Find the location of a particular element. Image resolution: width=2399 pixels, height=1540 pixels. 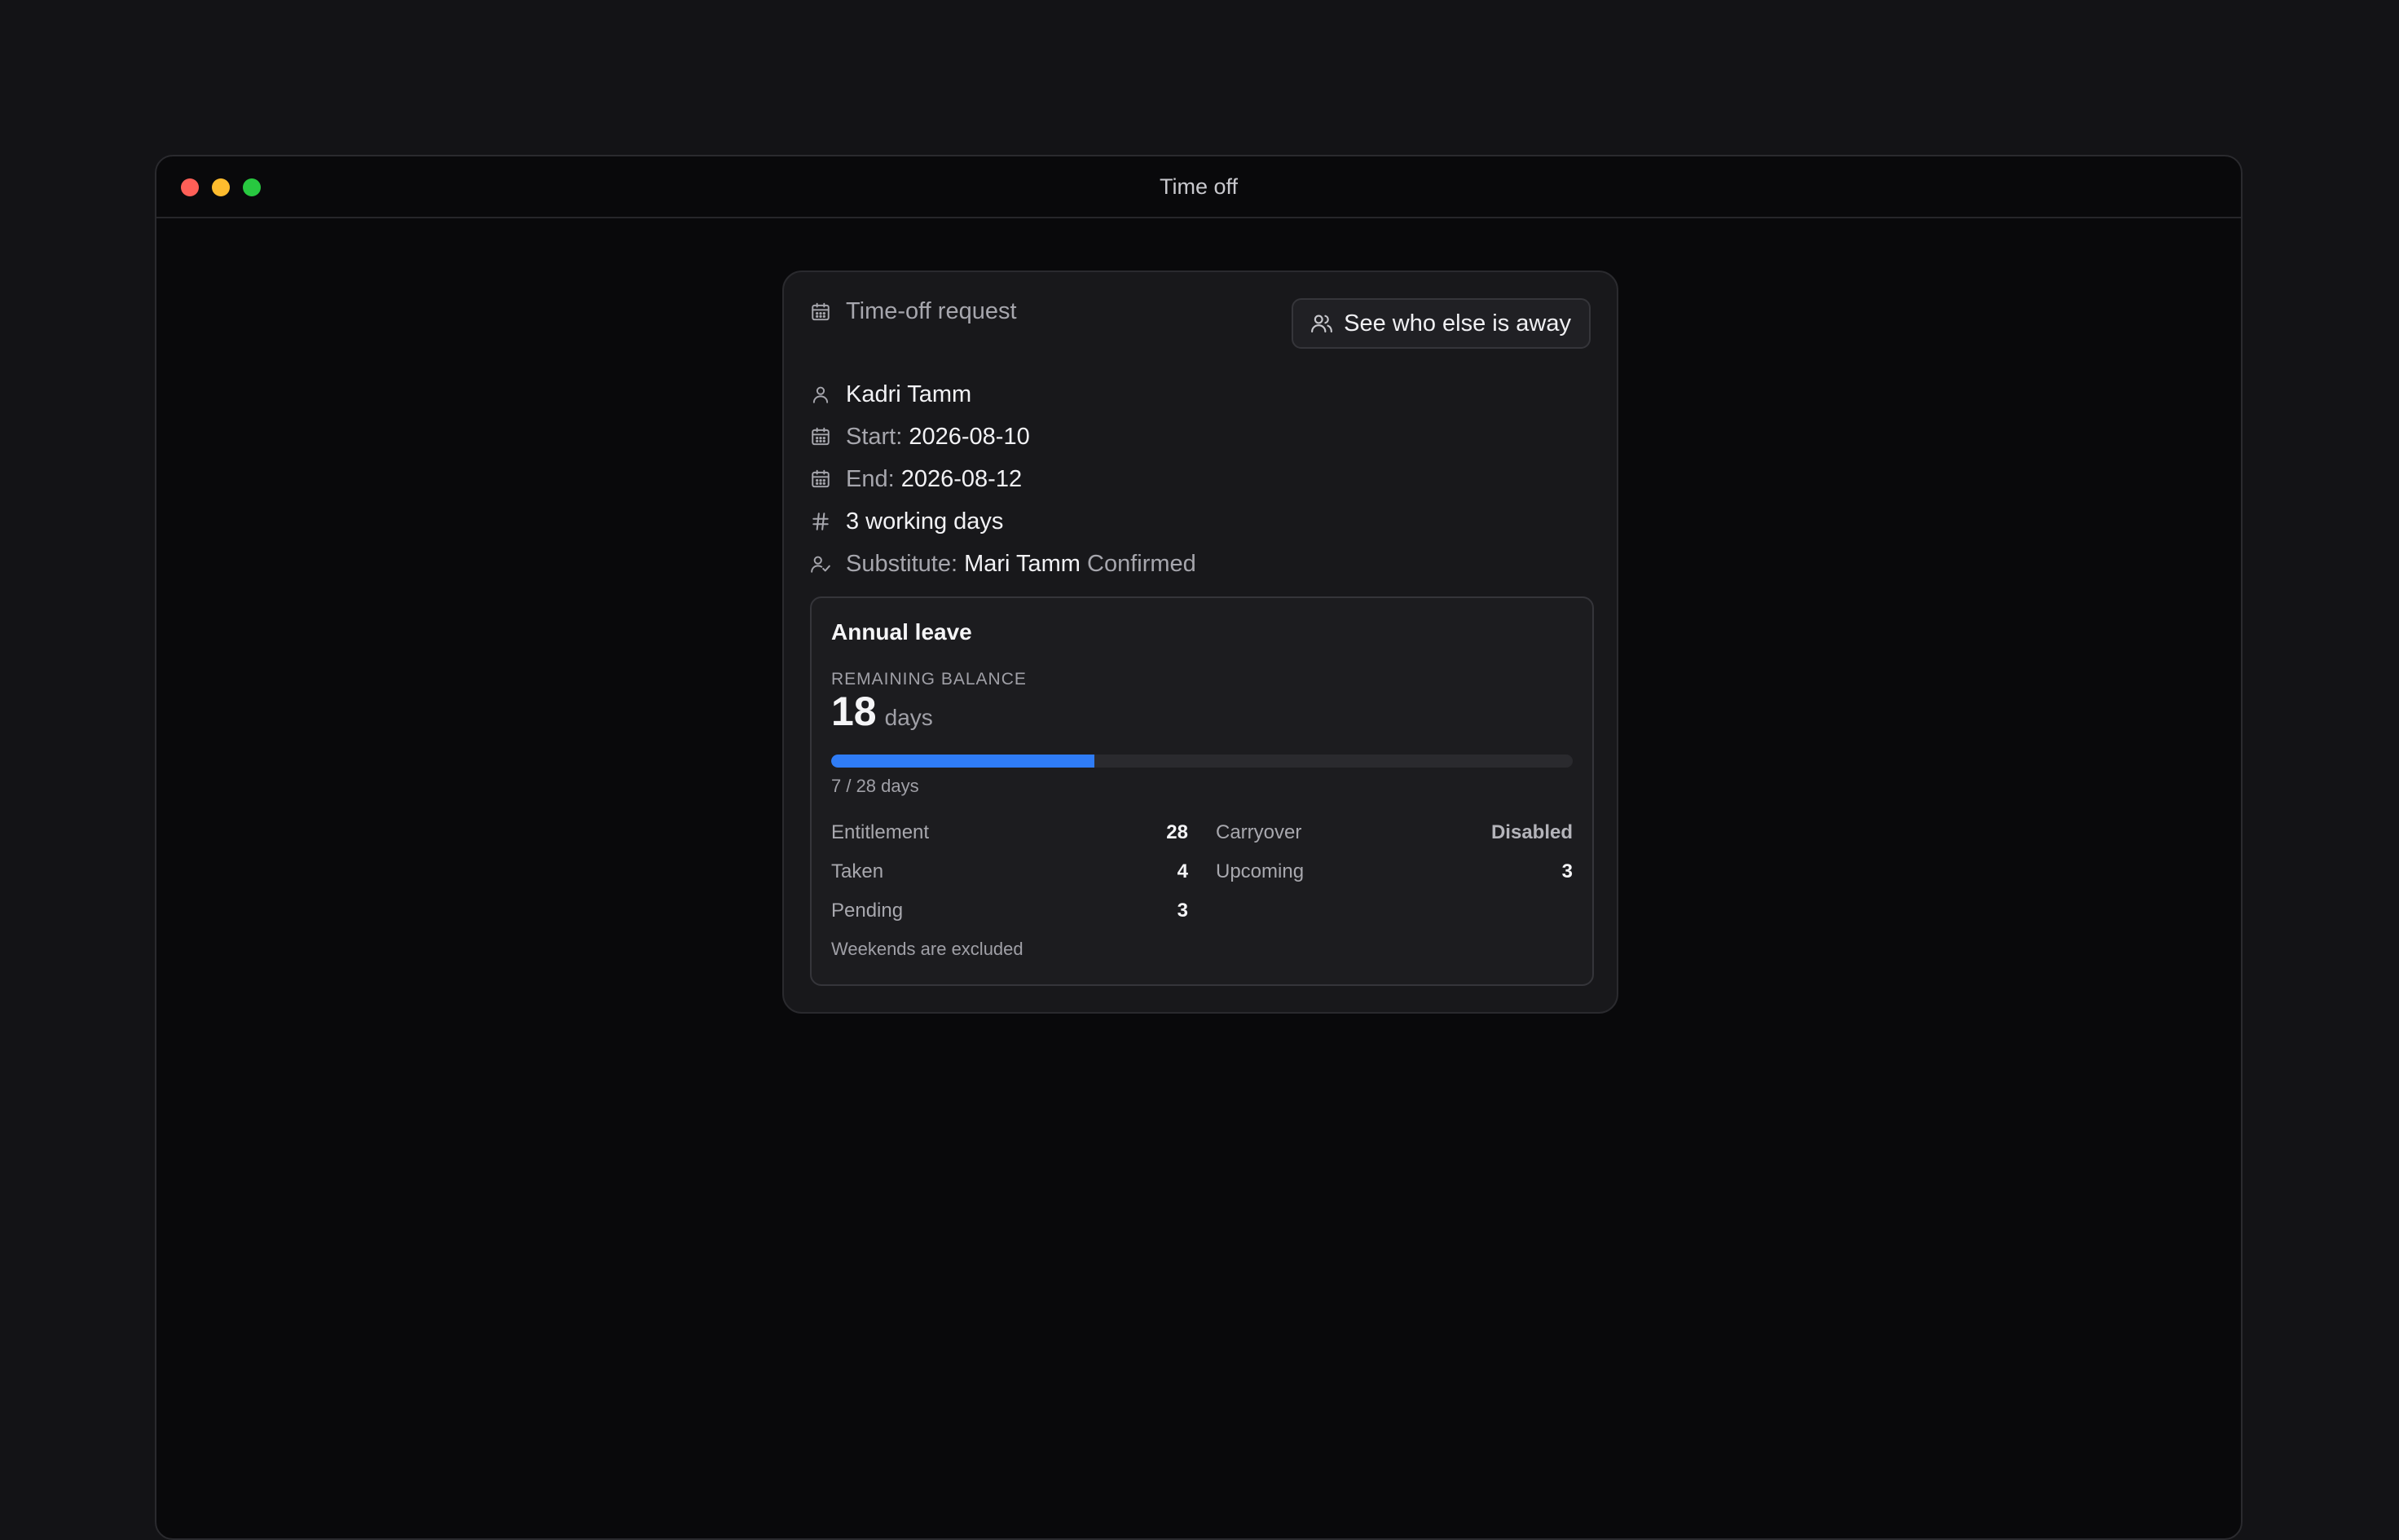

stat-label: Carryover is located at coordinates (1259, 832).